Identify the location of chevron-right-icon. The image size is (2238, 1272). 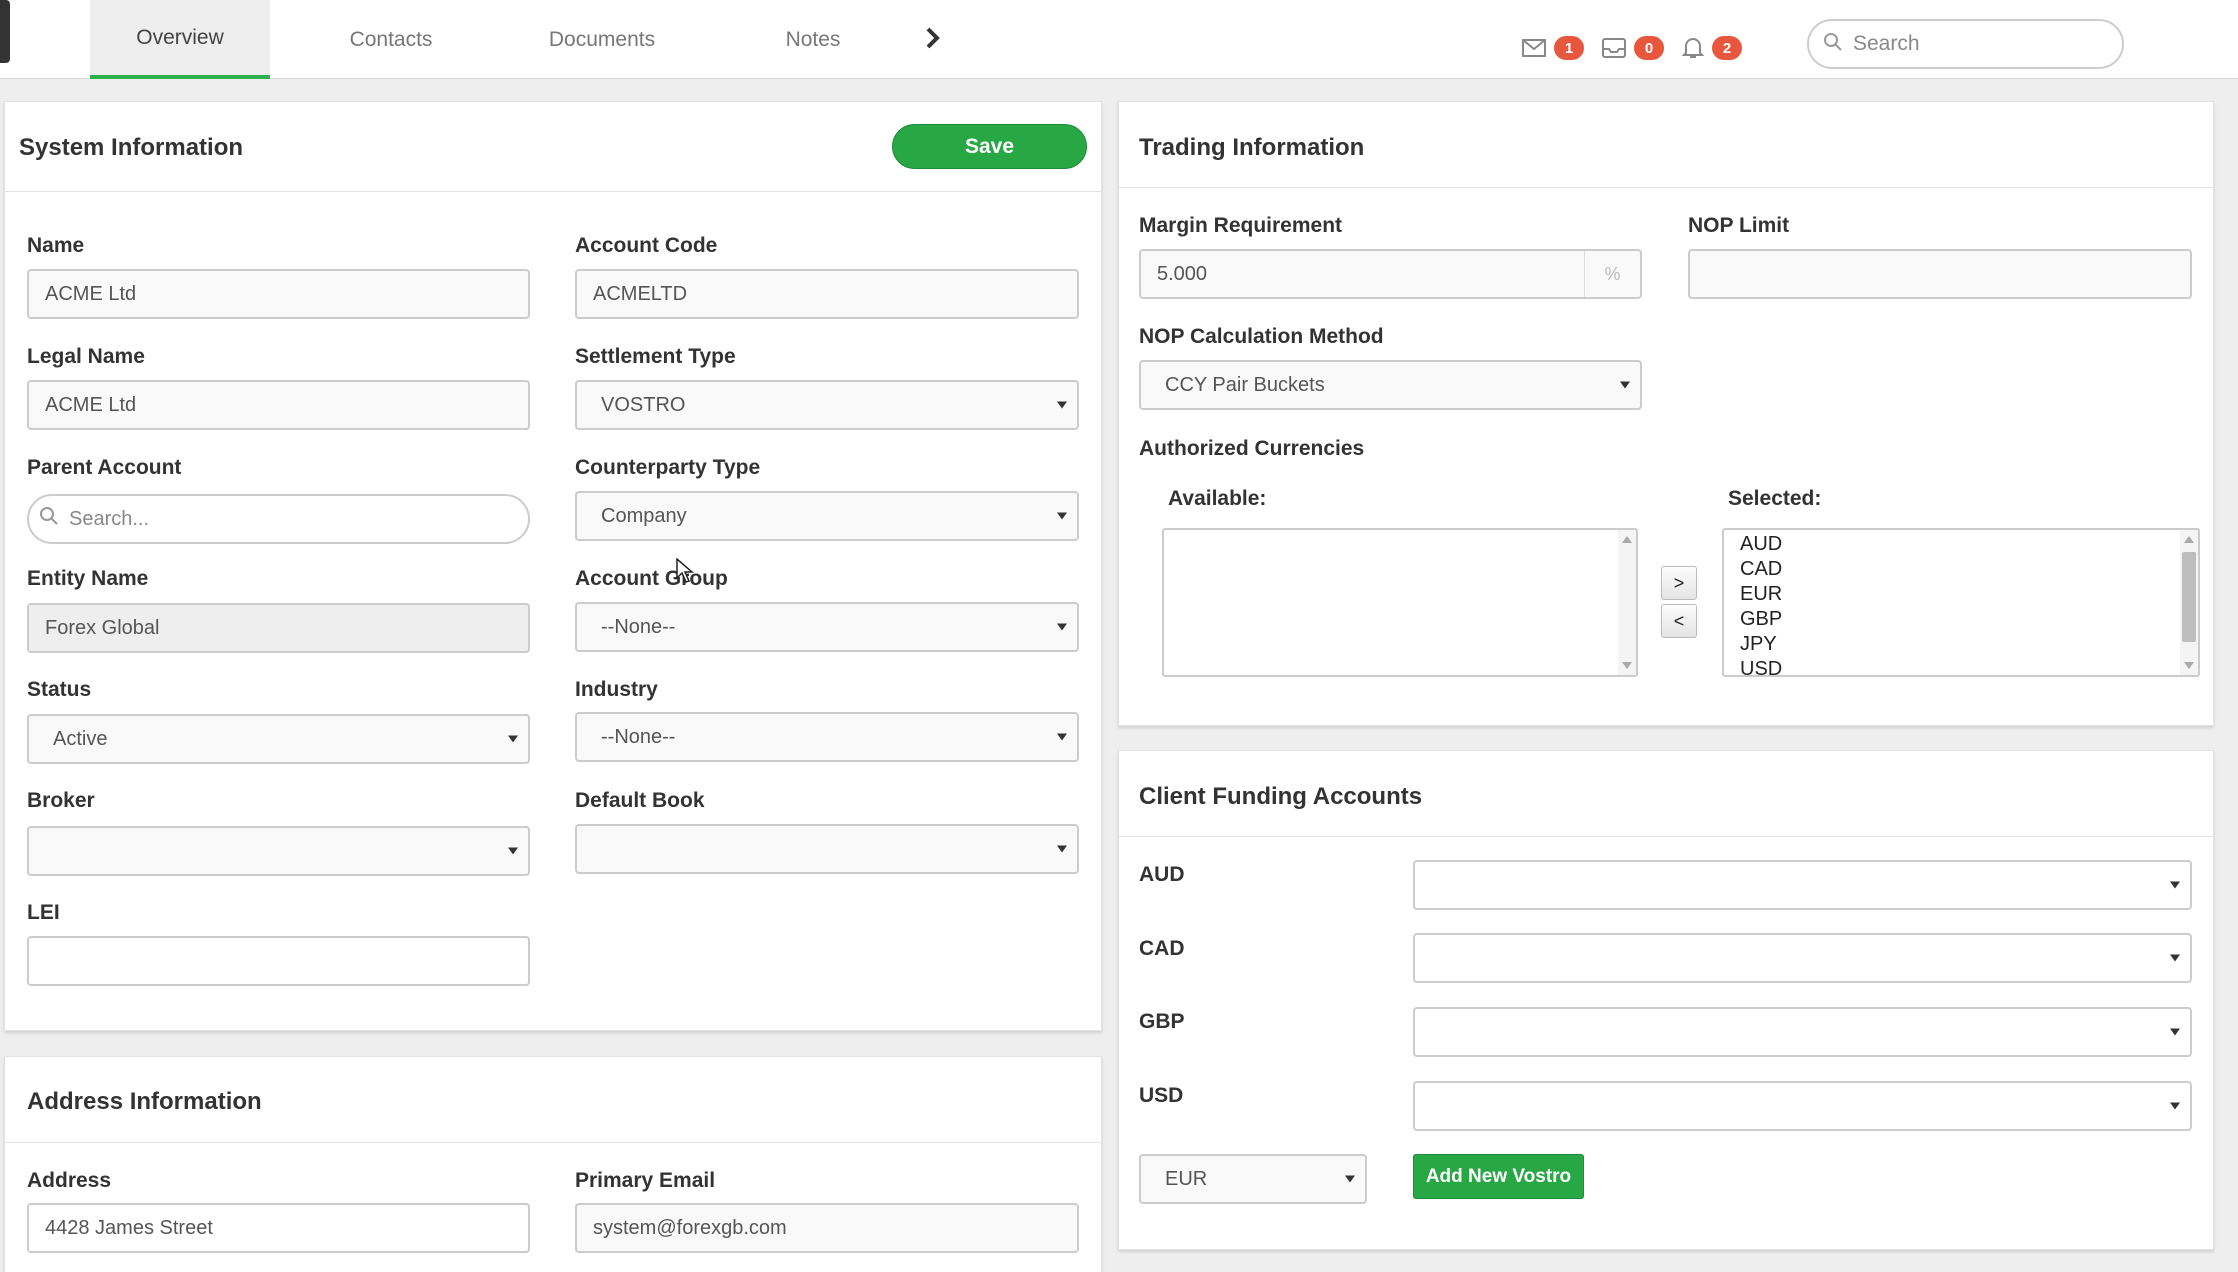
(933, 38).